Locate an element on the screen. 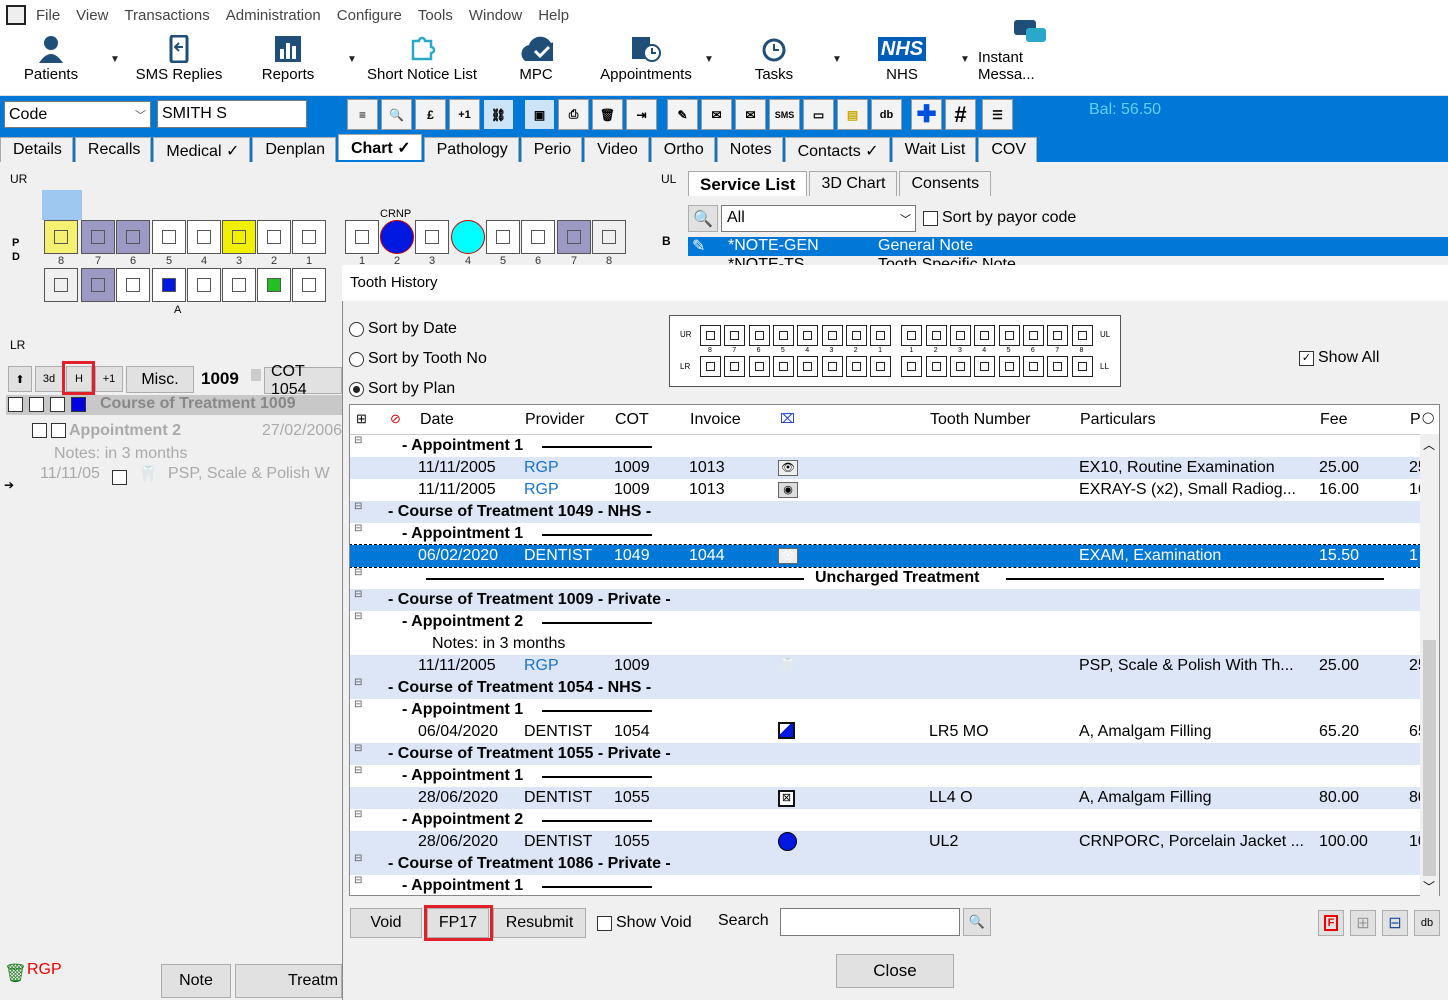 The width and height of the screenshot is (1448, 1000). col-tooth-number: Tooth Number is located at coordinates (980, 420).